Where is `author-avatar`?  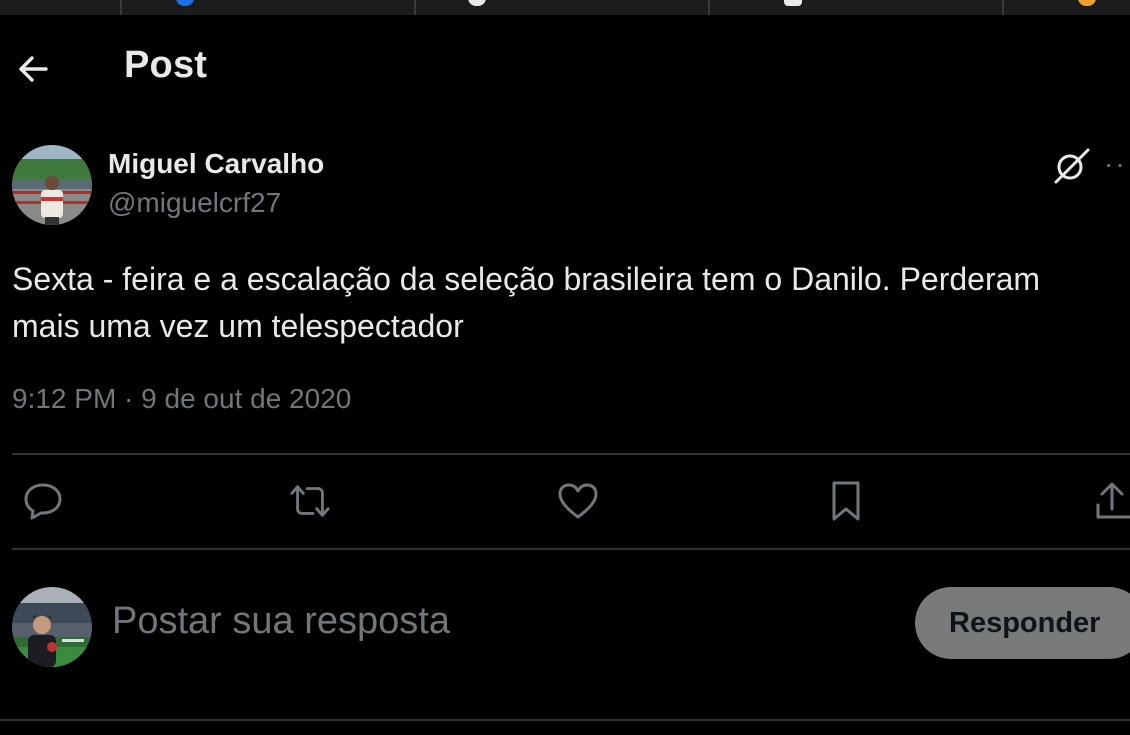
author-avatar is located at coordinates (52, 185).